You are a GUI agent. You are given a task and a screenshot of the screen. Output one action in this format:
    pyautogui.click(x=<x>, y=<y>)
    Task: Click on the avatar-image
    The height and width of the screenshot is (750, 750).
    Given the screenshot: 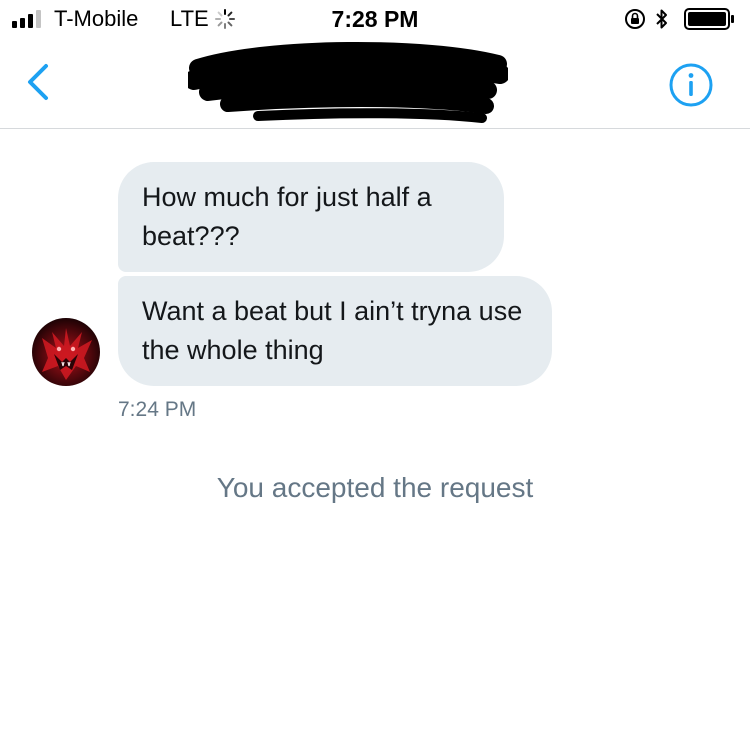 What is the action you would take?
    pyautogui.click(x=67, y=354)
    